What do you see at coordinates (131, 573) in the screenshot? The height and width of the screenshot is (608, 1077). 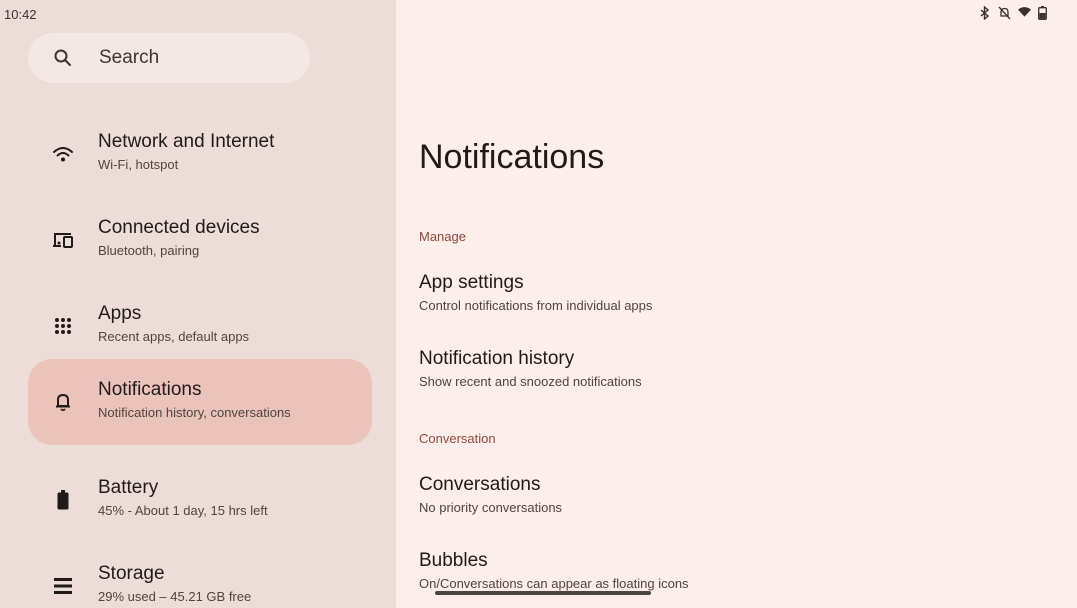 I see `sidebar-item-title: Storage` at bounding box center [131, 573].